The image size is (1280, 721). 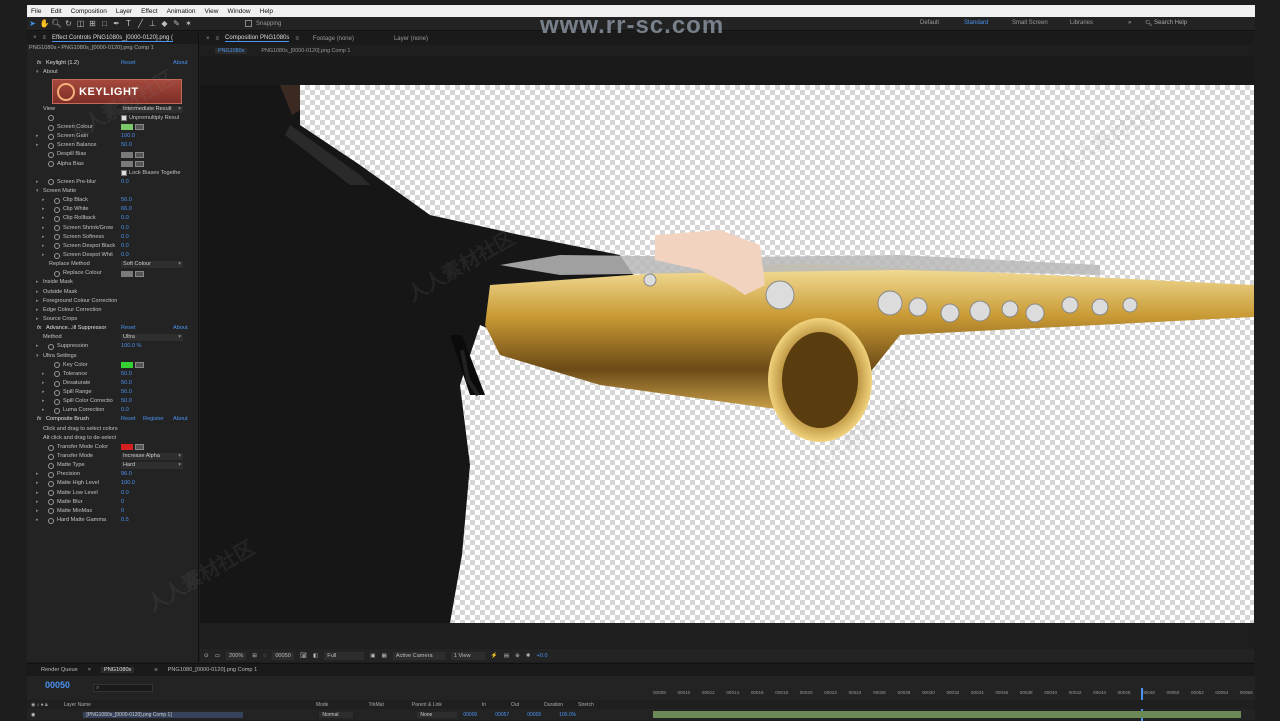 What do you see at coordinates (188, 23) in the screenshot?
I see `puppet-tool-icon: ✶` at bounding box center [188, 23].